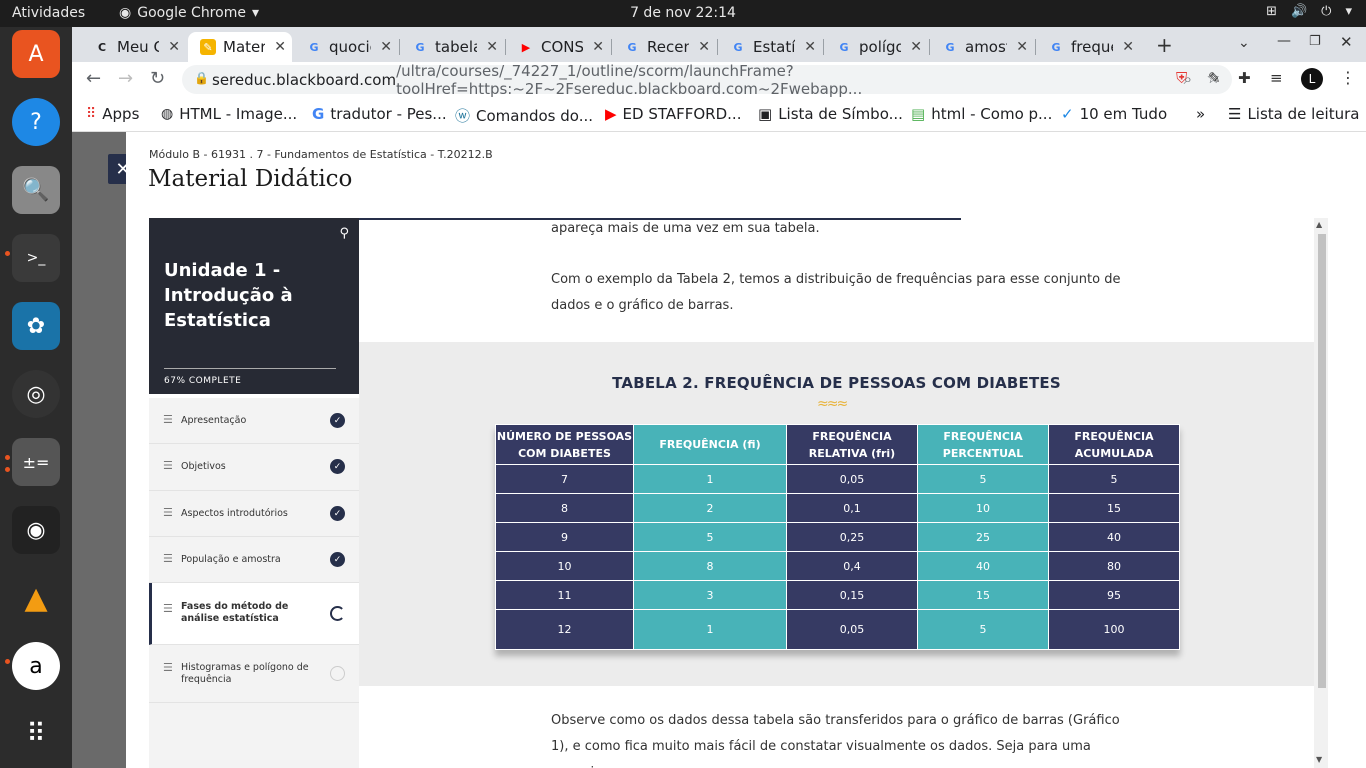 This screenshot has height=768, width=1366. I want to click on tab: G Estatí ✕, so click(770, 47).